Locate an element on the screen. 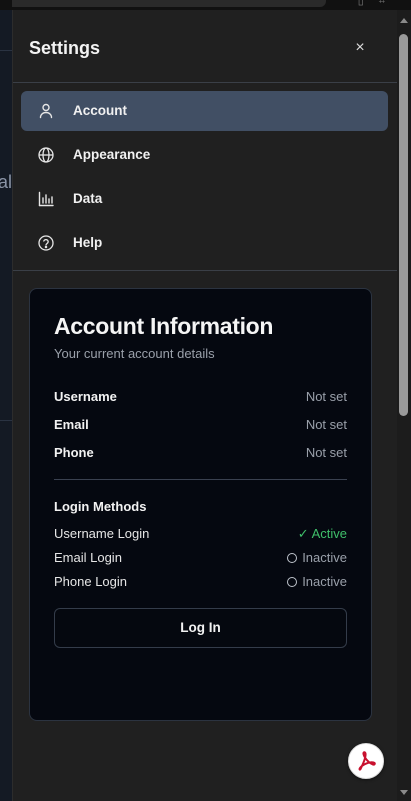  field-row-email: Email Not set is located at coordinates (200, 427).